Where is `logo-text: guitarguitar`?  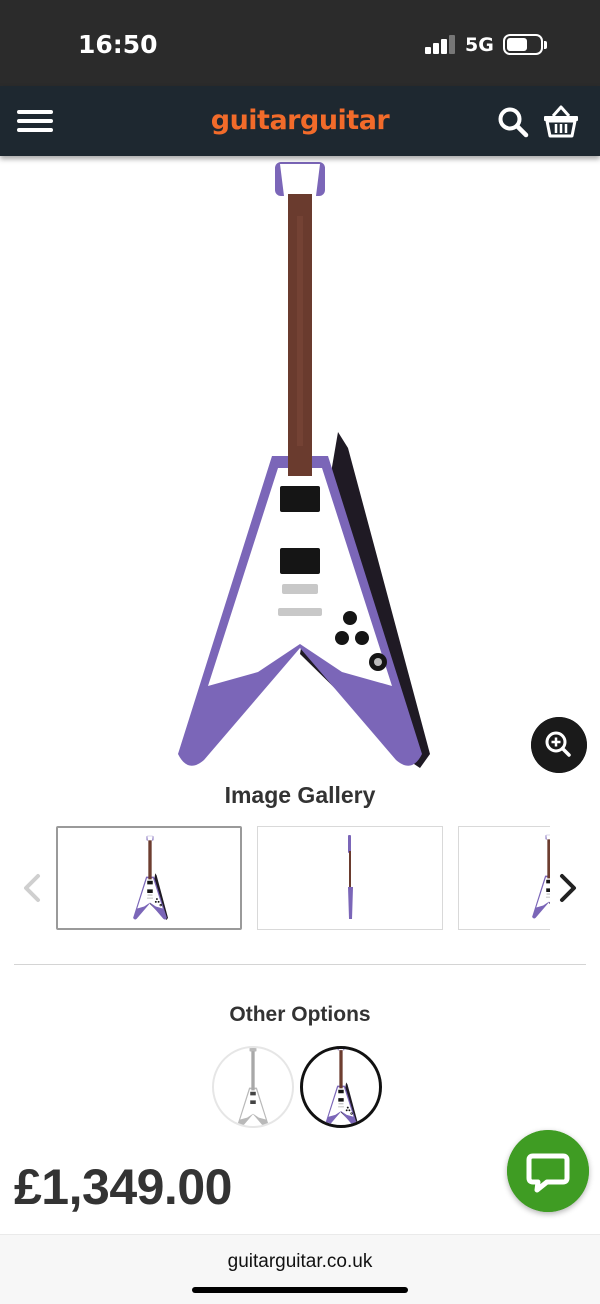 logo-text: guitarguitar is located at coordinates (300, 120).